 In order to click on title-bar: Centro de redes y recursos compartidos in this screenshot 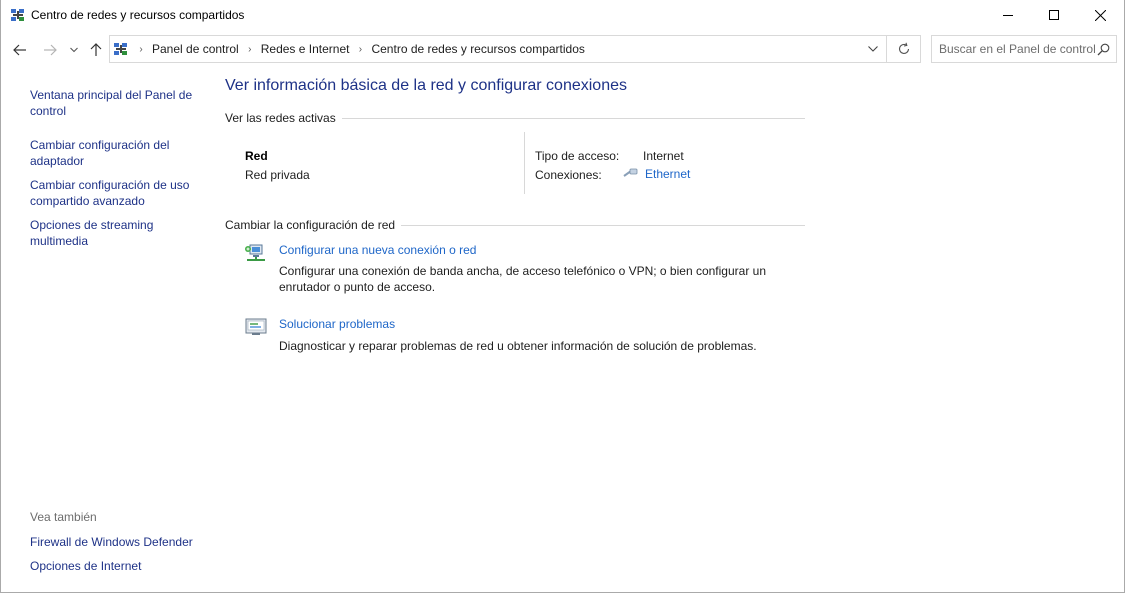, I will do `click(562, 15)`.